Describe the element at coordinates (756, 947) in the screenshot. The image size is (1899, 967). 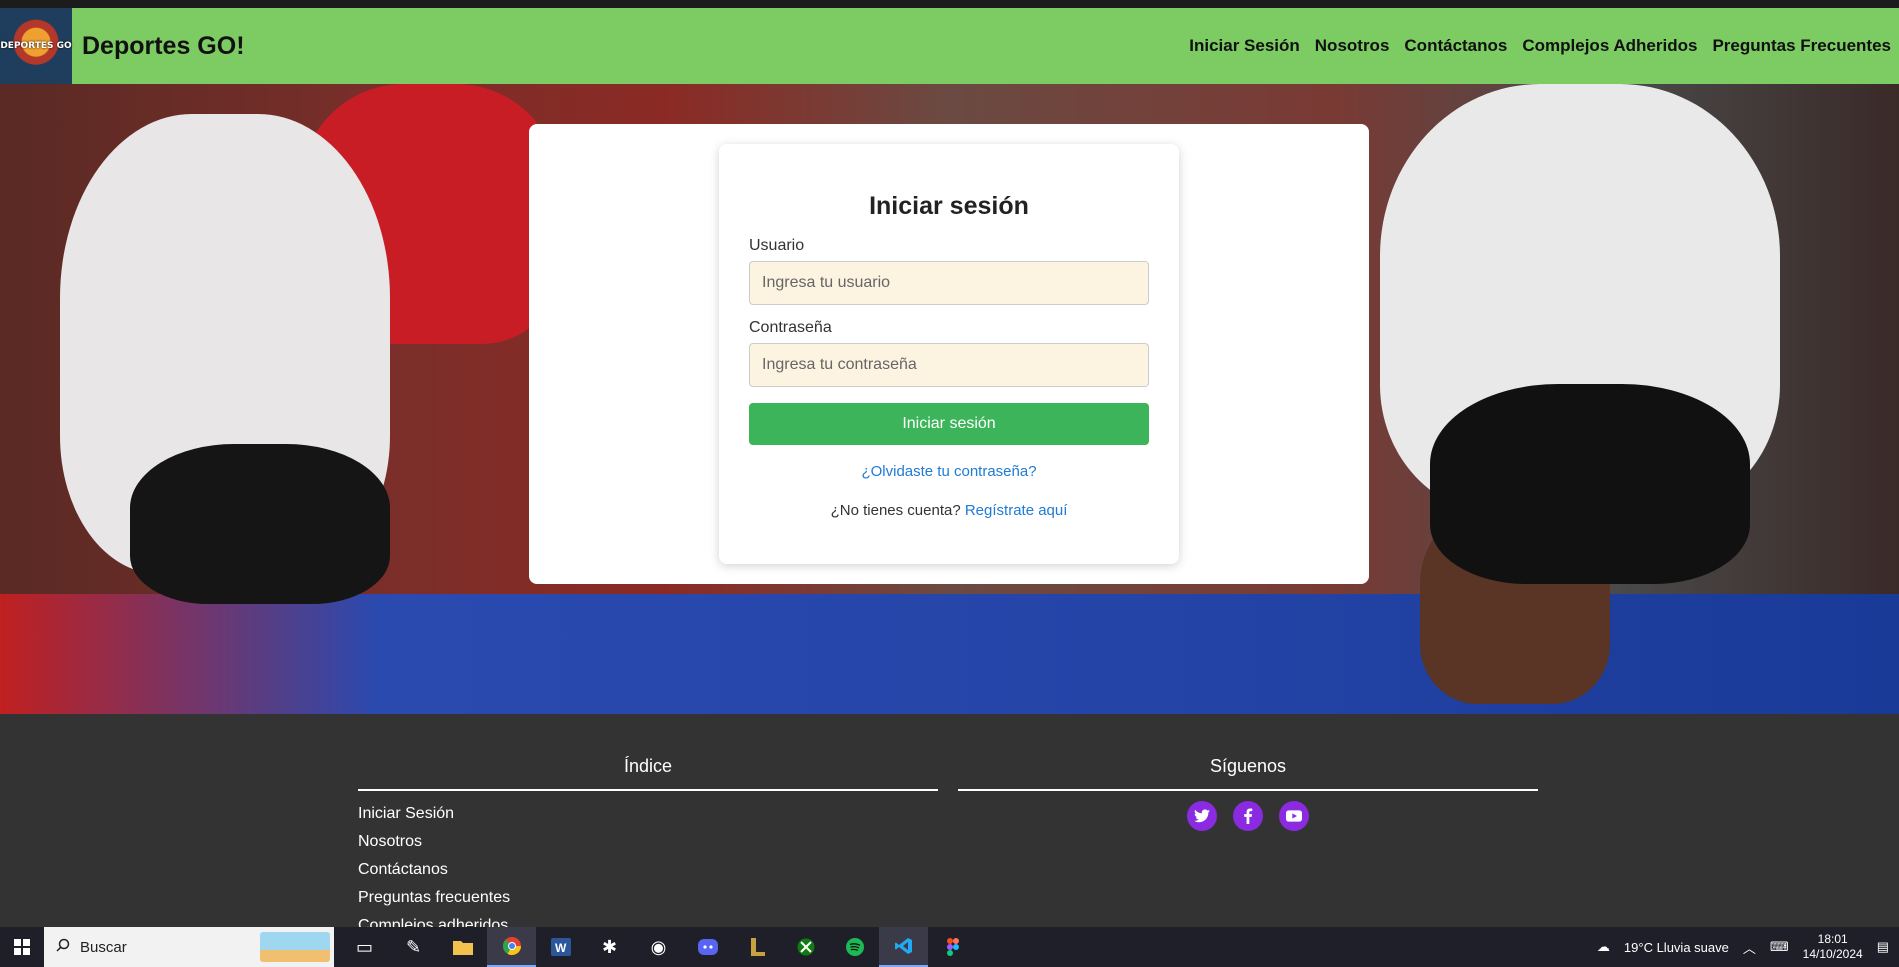
I see `league-of-legends-icon` at that location.